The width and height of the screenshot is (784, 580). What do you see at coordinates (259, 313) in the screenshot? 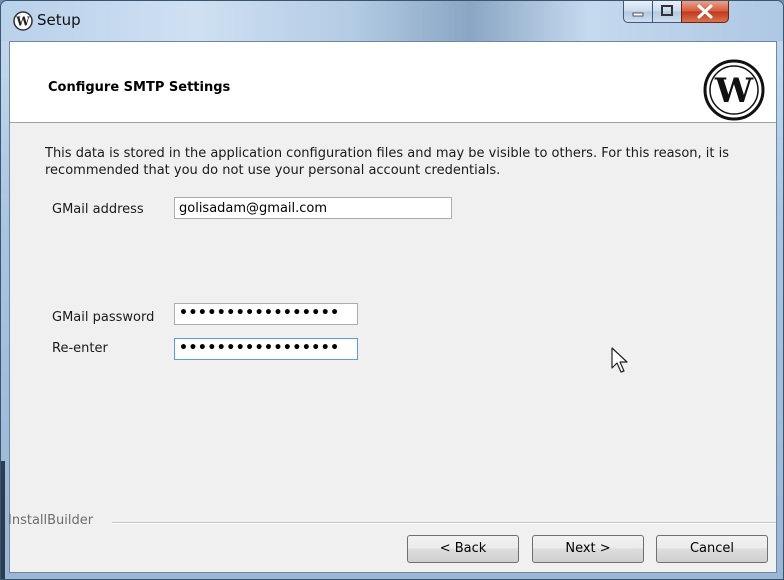
I see `gmail-password-value: •••••••••••••••••` at bounding box center [259, 313].